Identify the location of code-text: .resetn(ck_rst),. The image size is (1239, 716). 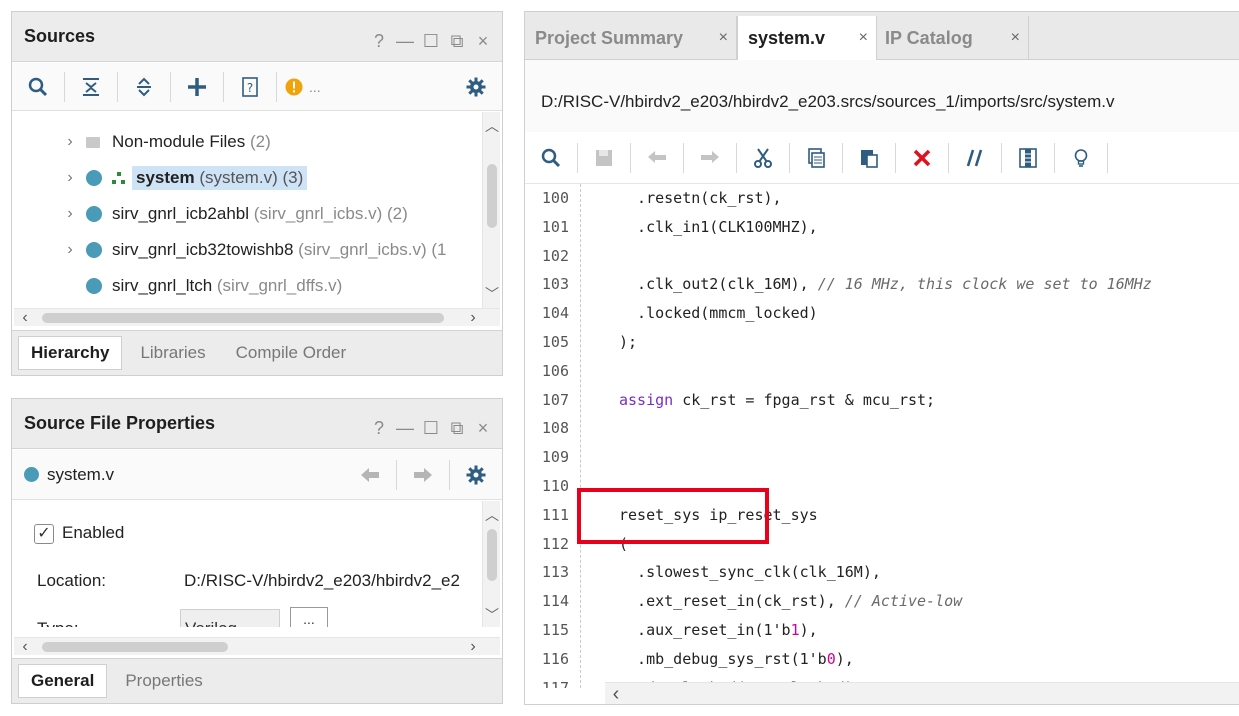
(700, 198).